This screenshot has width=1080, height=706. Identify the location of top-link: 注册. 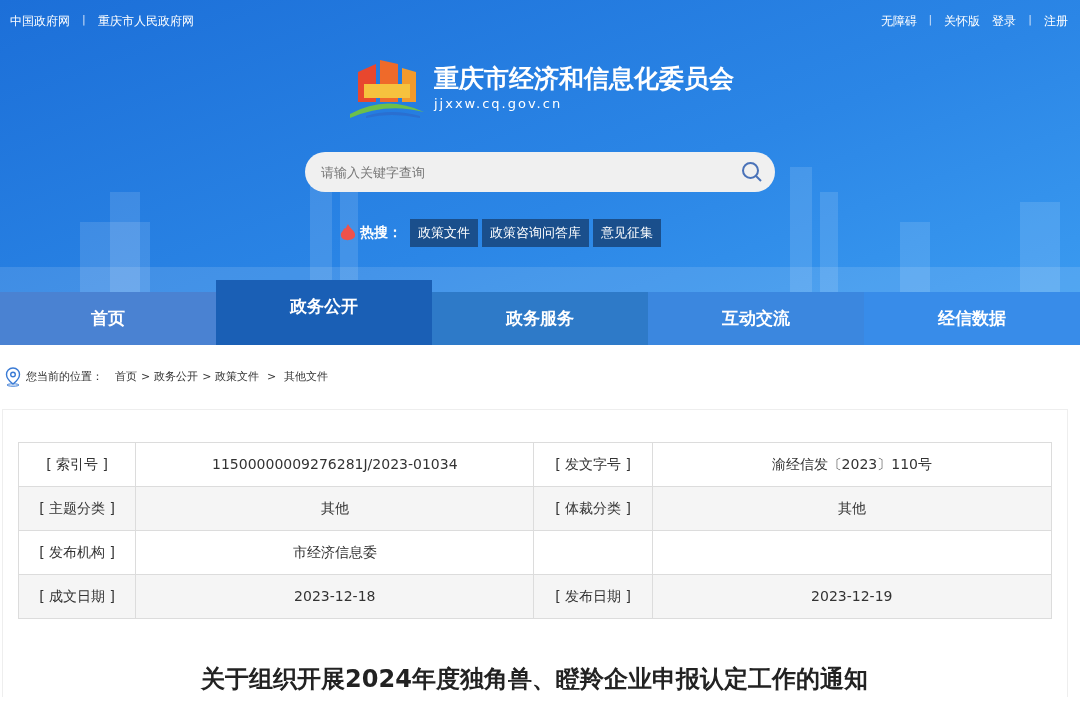
(1056, 21).